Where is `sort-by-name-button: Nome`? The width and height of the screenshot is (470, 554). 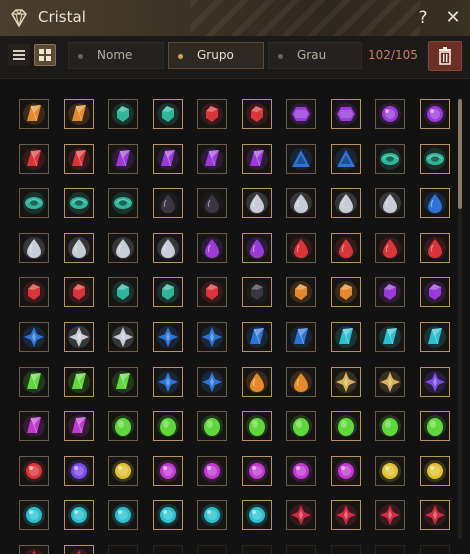 sort-by-name-button: Nome is located at coordinates (116, 55).